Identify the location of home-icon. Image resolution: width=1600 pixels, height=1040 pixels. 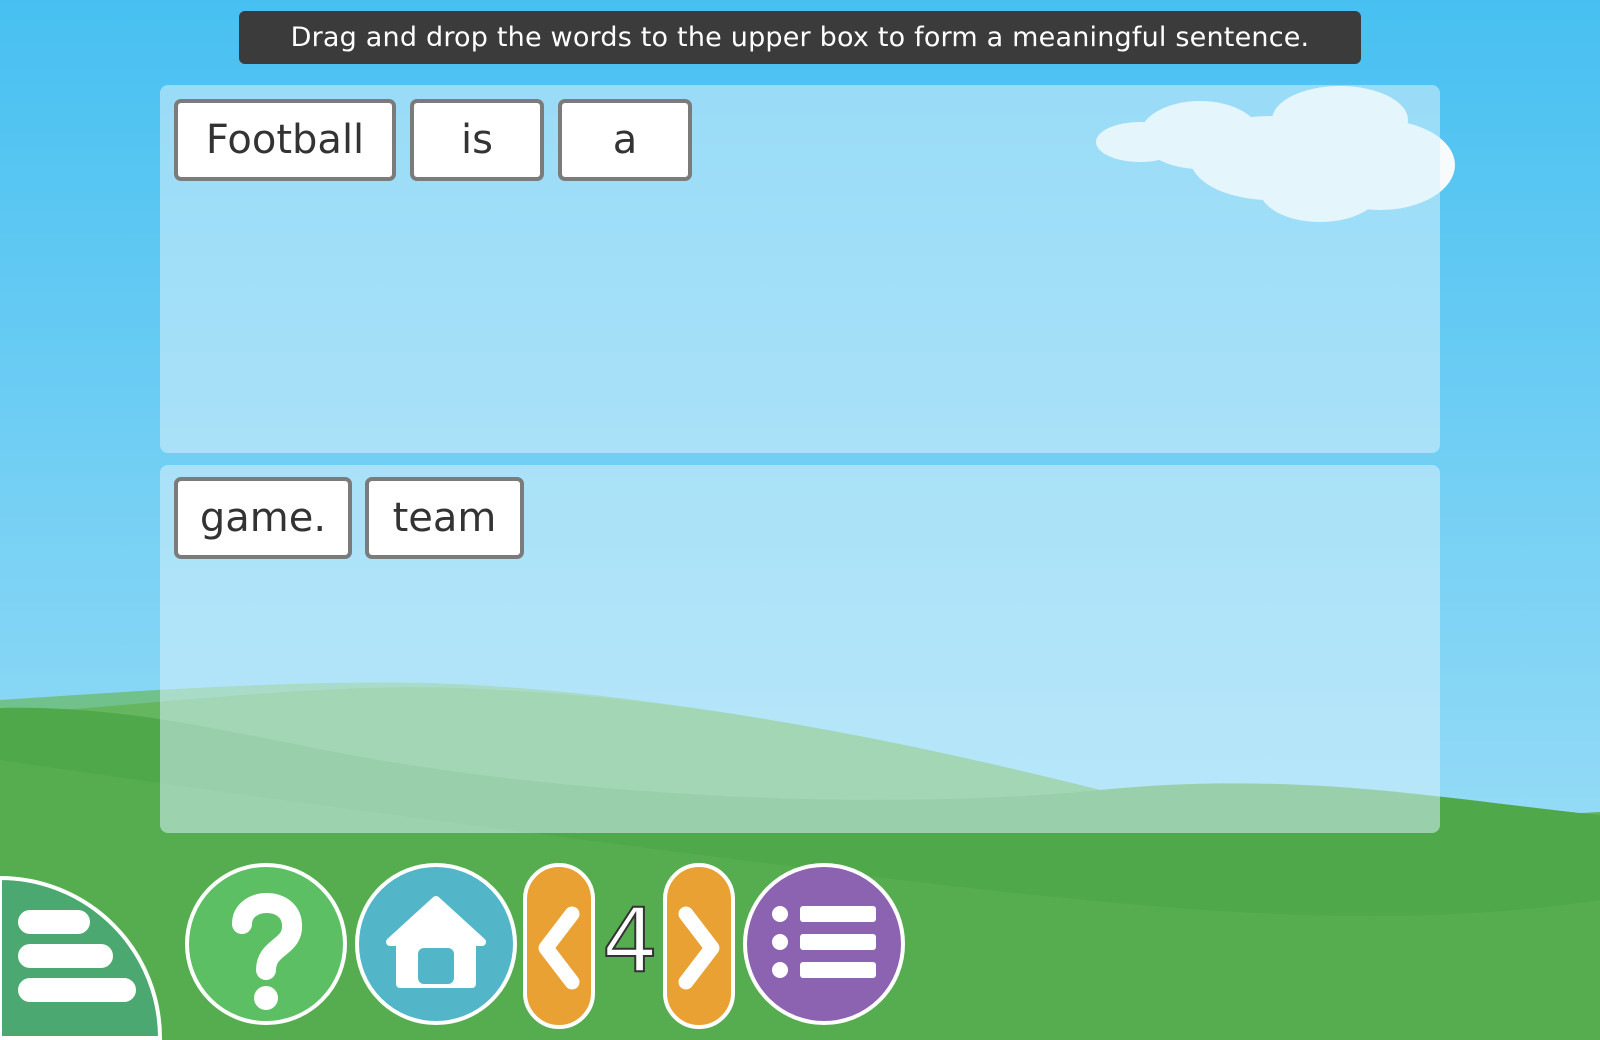
(436, 944).